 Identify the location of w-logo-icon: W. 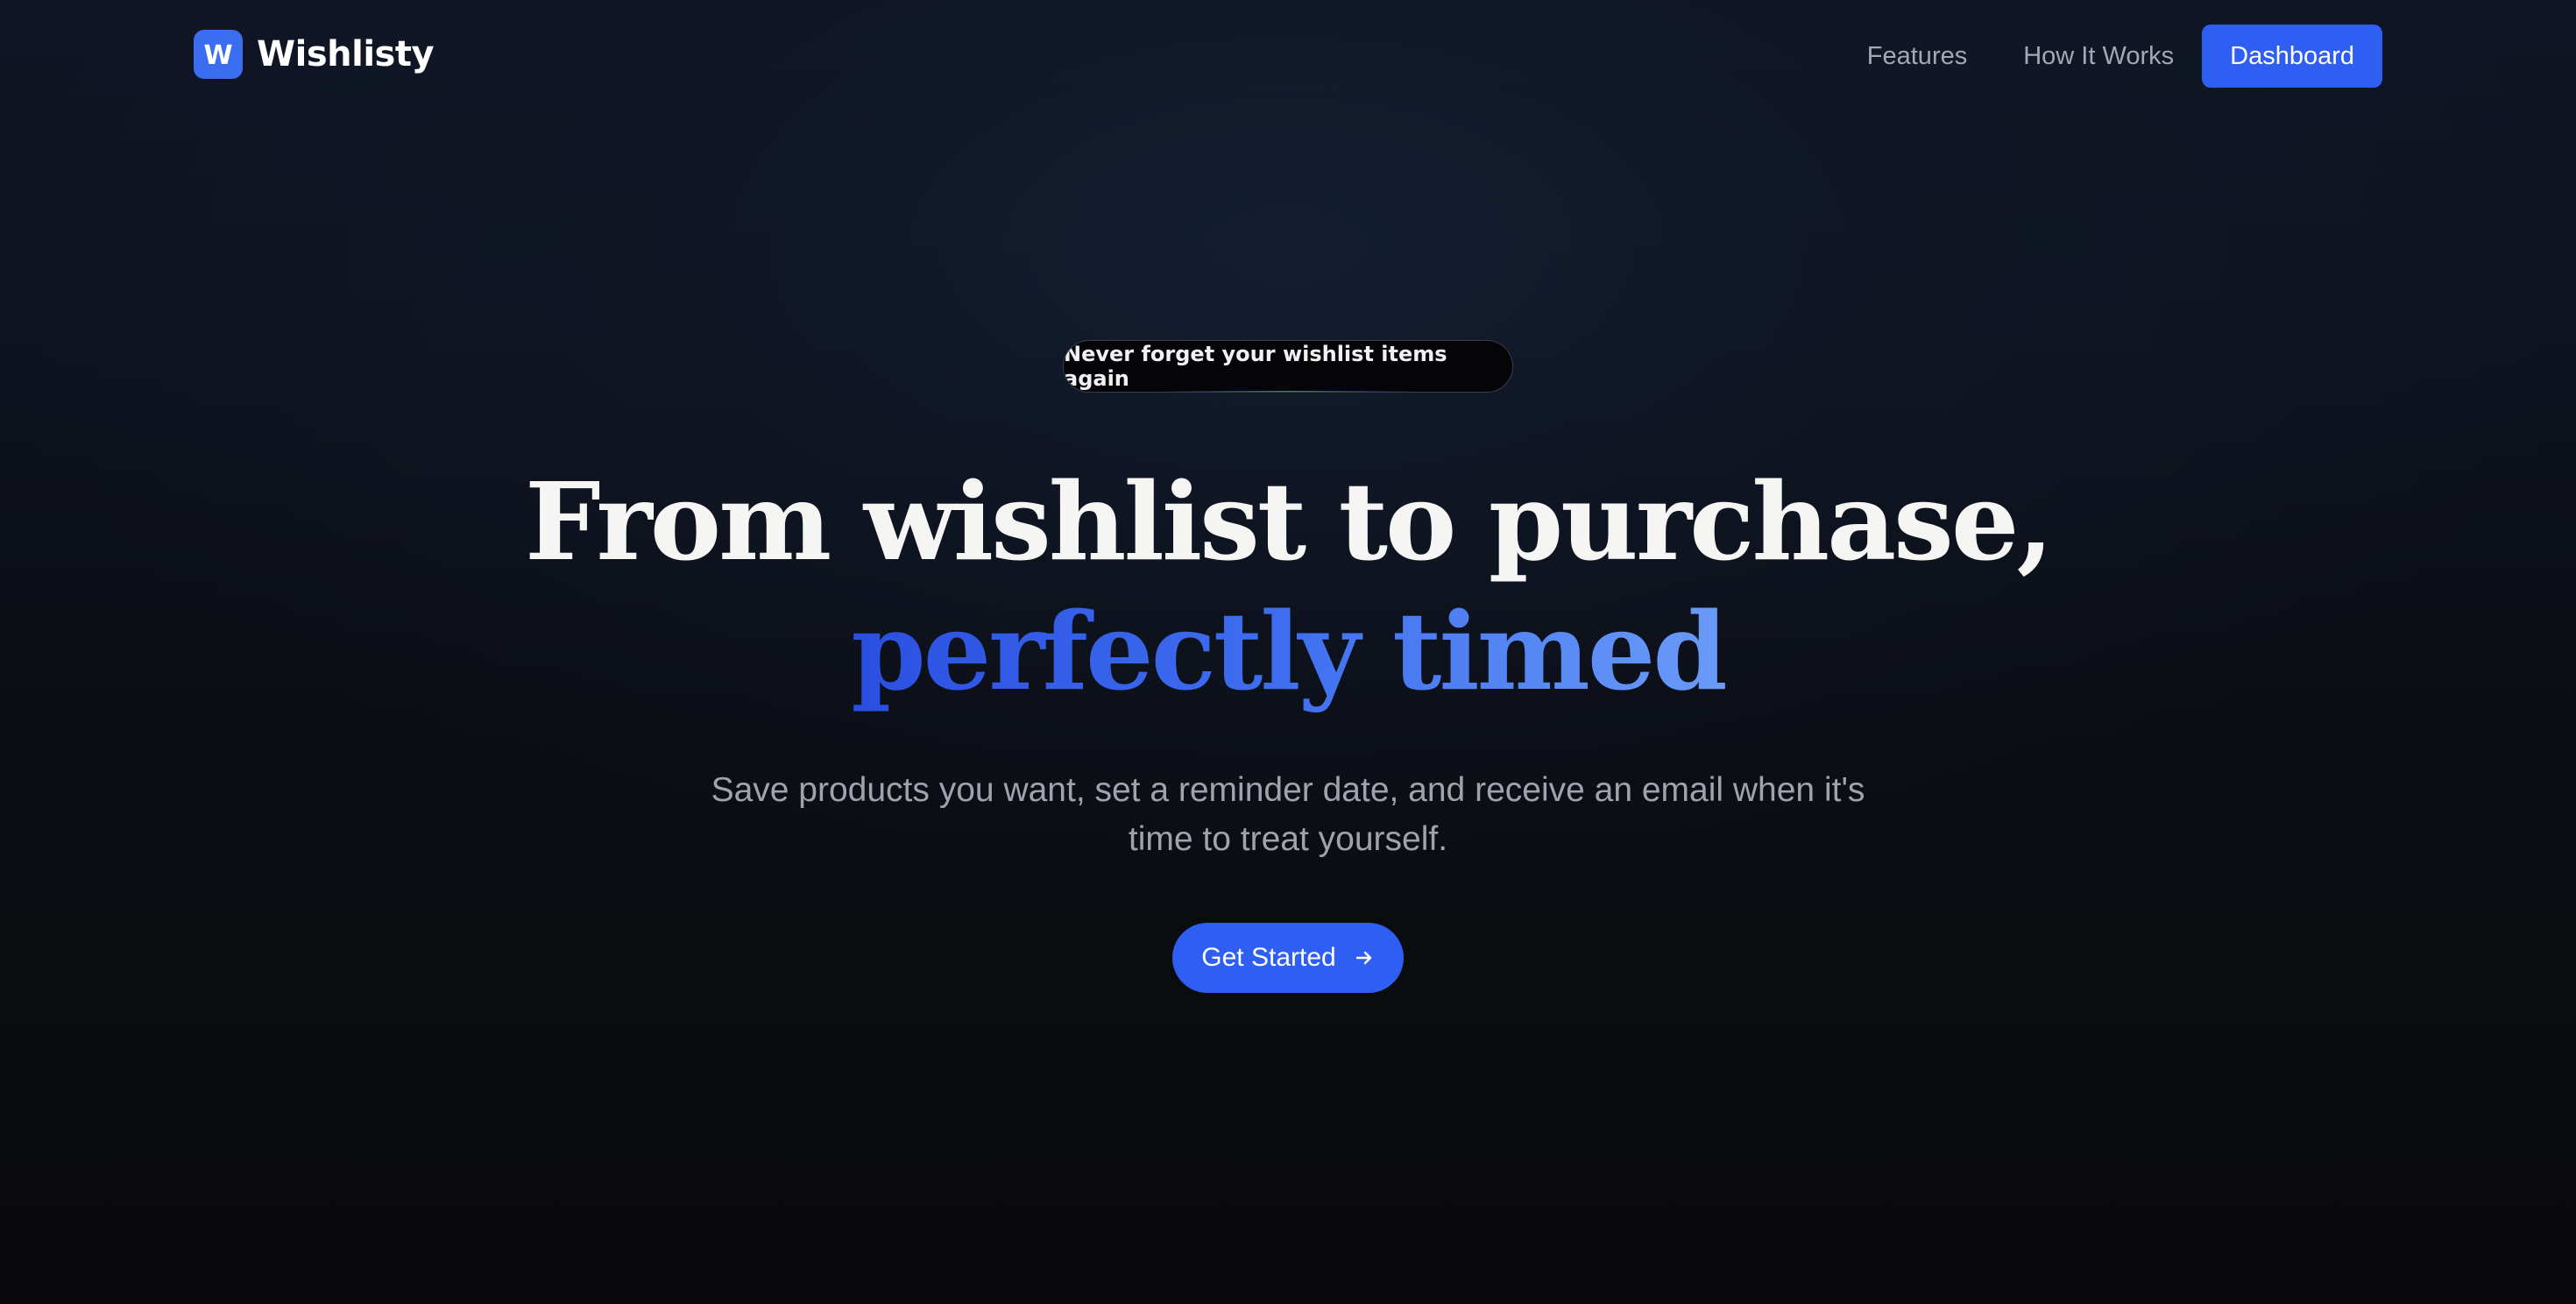
(217, 55).